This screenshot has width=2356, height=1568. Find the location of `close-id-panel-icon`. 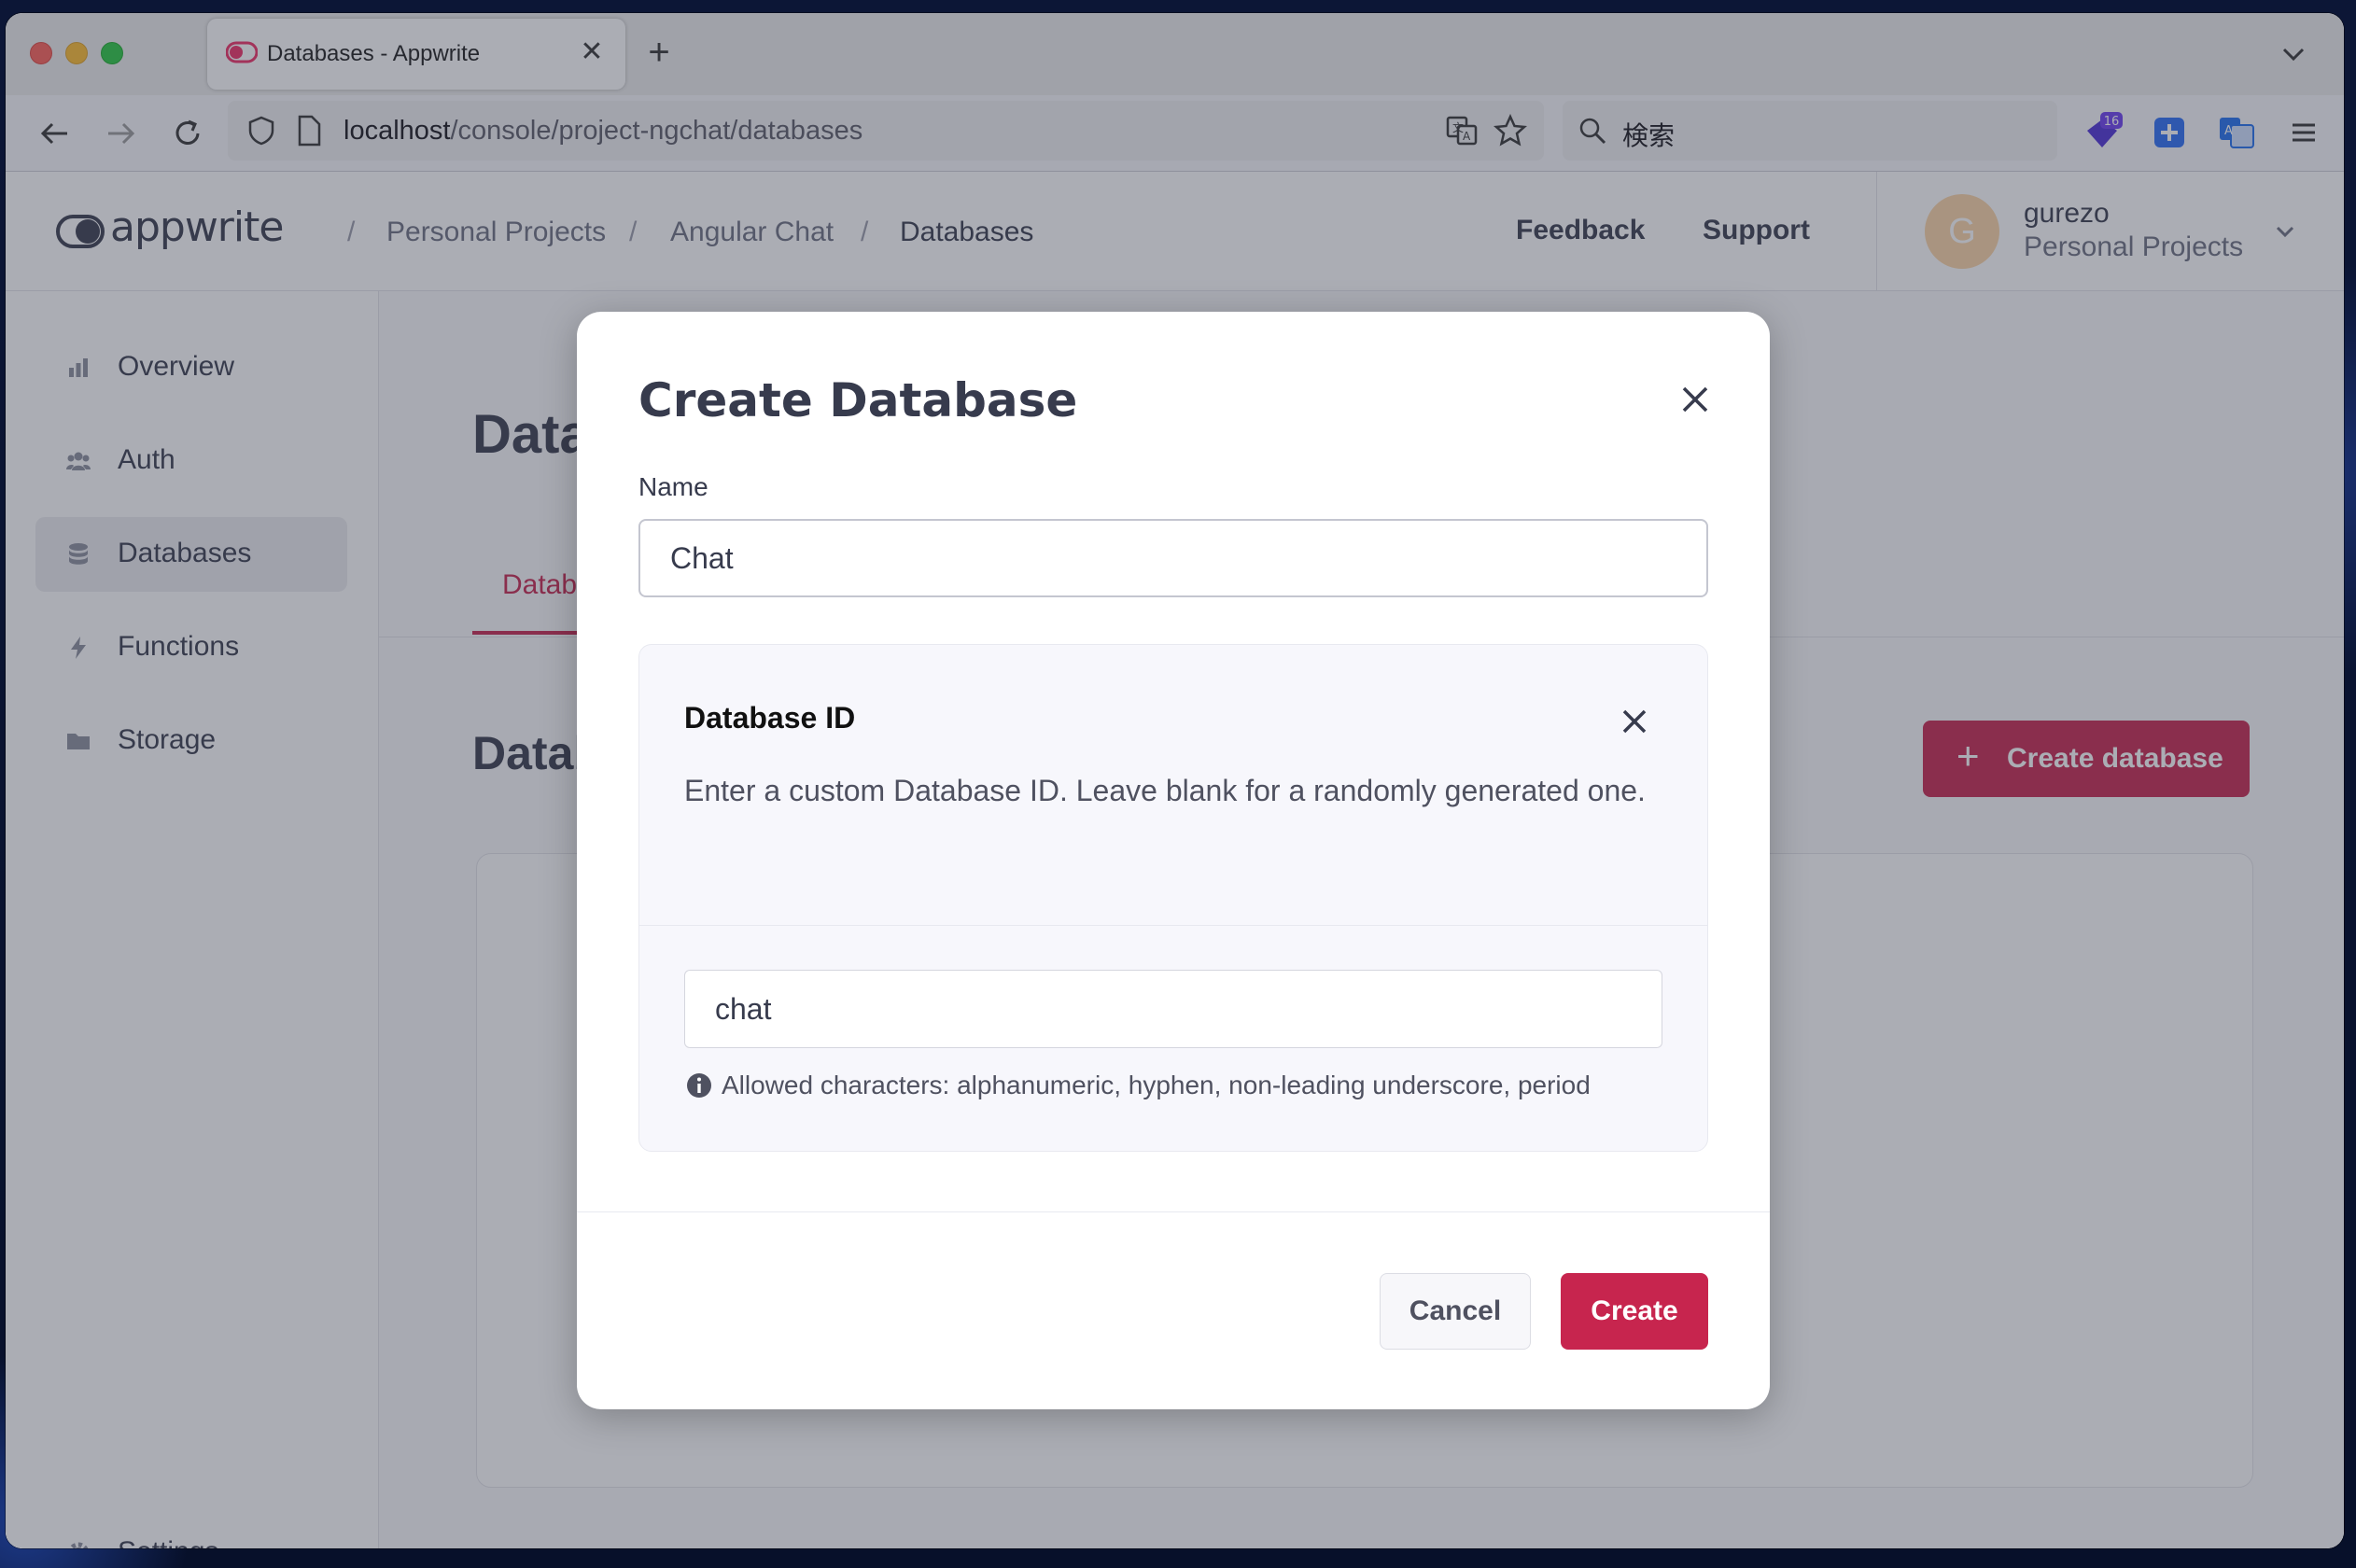

close-id-panel-icon is located at coordinates (1634, 721).